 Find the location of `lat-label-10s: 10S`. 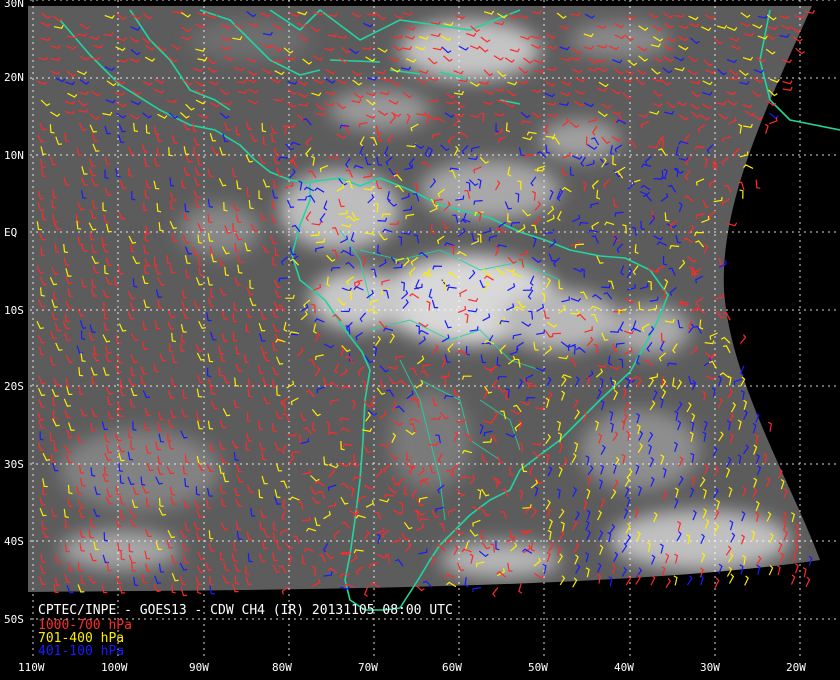

lat-label-10s: 10S is located at coordinates (14, 310).